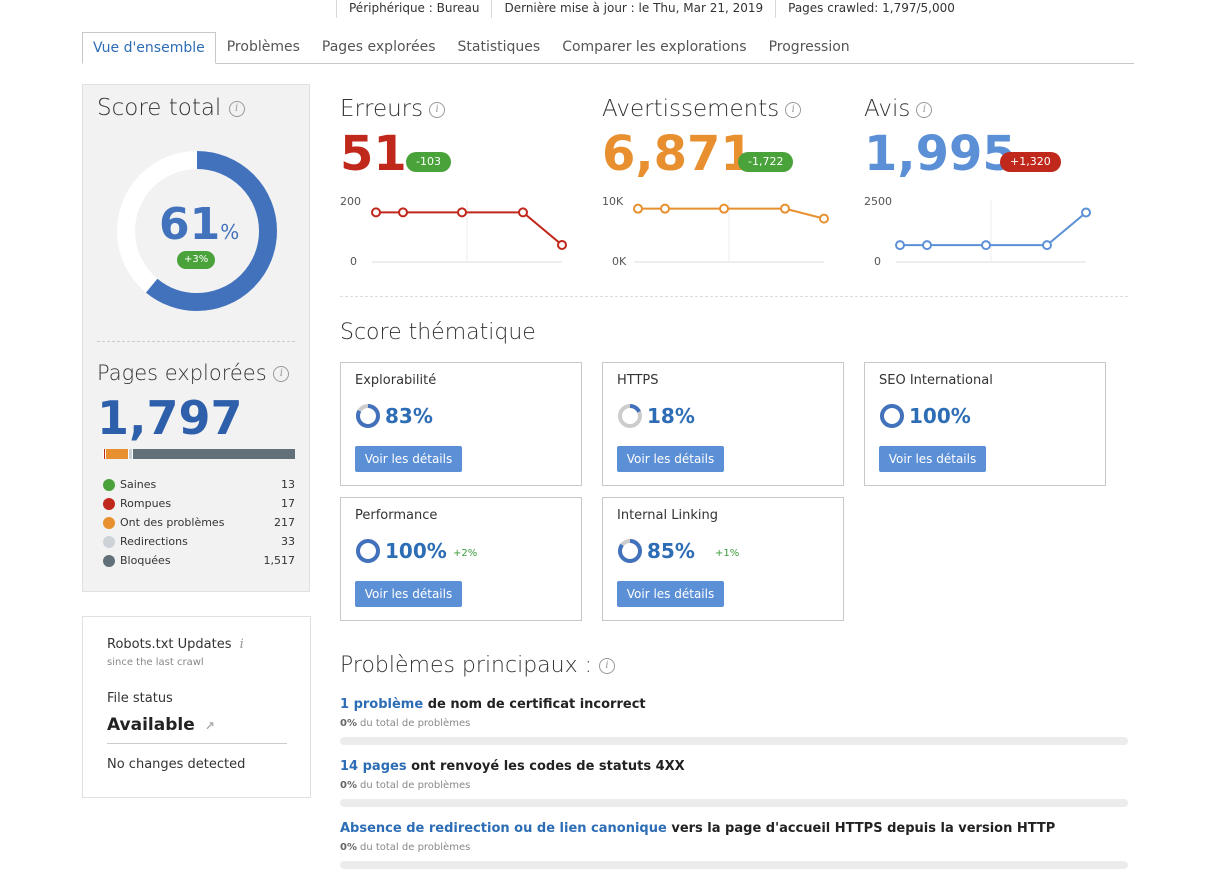 Image resolution: width=1216 pixels, height=880 pixels. I want to click on thematic-card-title: HTTPS, so click(638, 380).